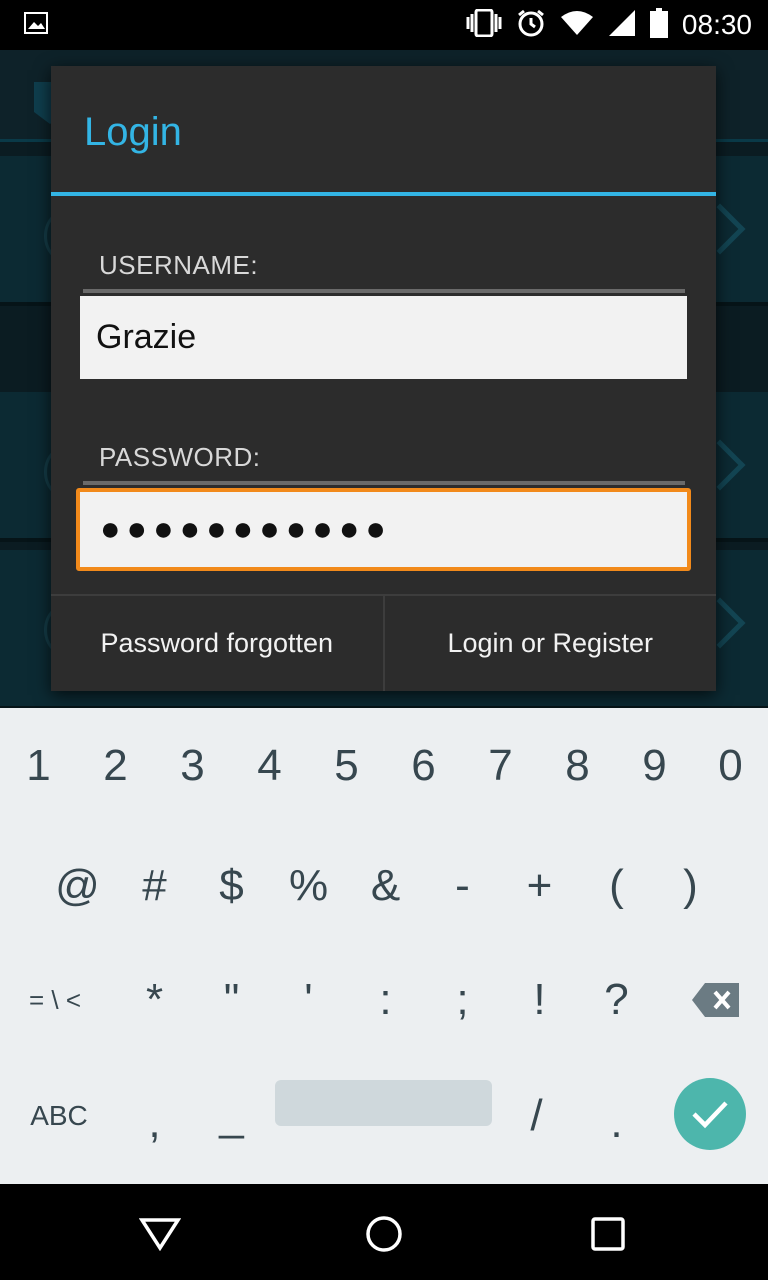  I want to click on password-forgotten-button: Password forgotten, so click(218, 643).